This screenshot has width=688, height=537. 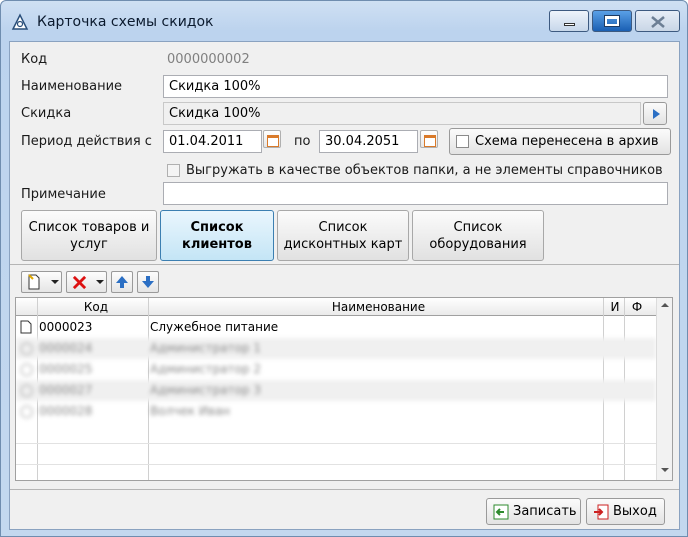 I want to click on column-name: Наименование, so click(x=378, y=307).